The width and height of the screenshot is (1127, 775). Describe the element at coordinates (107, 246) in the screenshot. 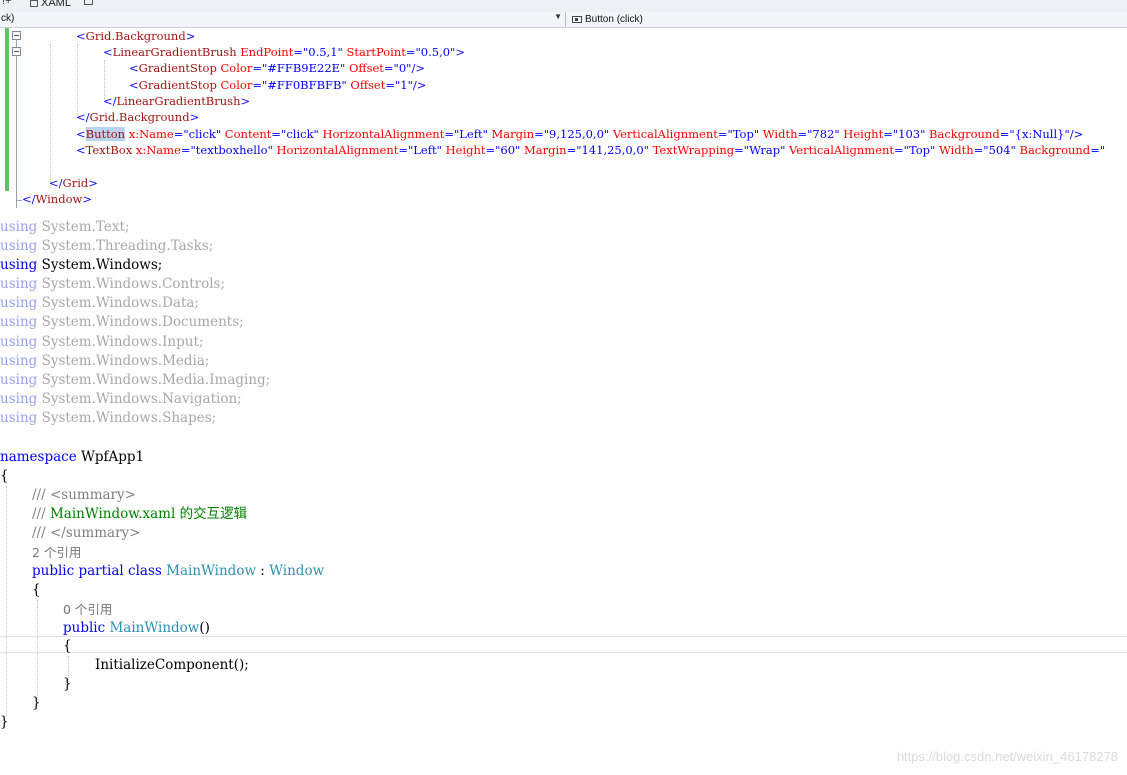

I see `using-line: using System.Threading.Tasks;` at that location.